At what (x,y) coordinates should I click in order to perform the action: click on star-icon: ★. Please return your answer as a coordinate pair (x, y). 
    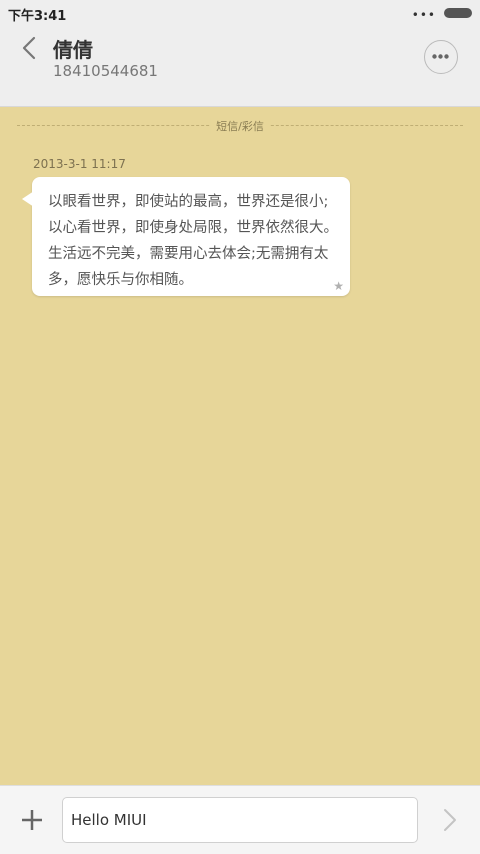
    Looking at the image, I should click on (338, 286).